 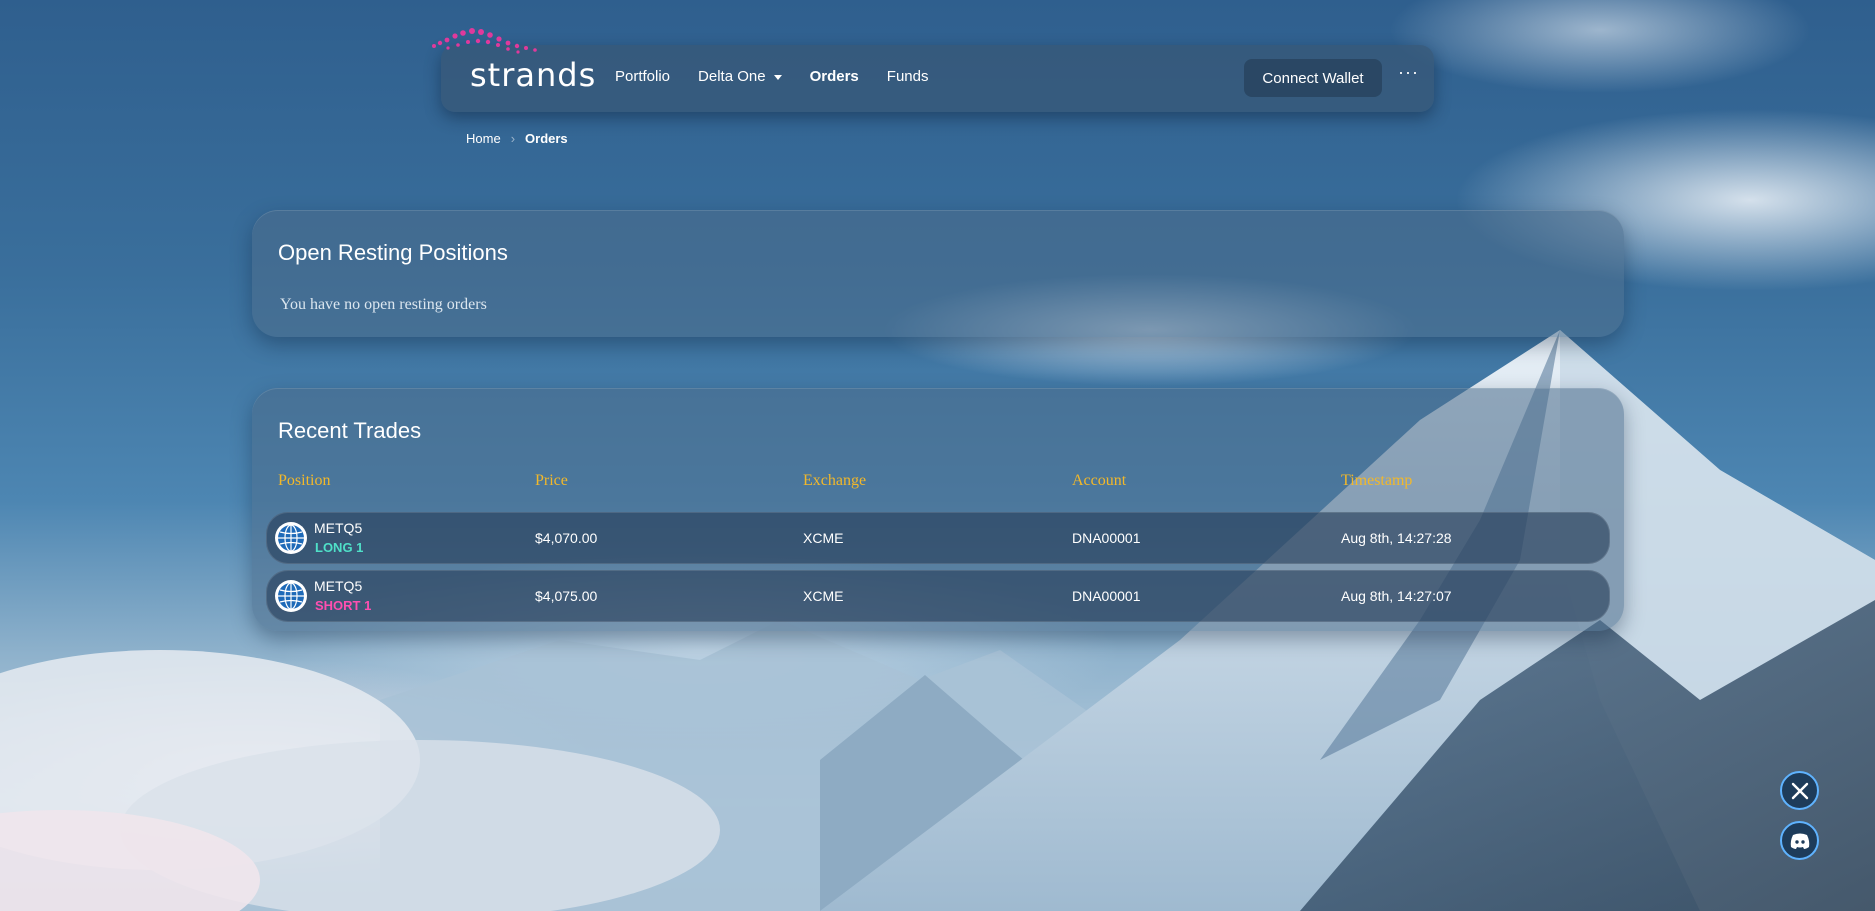 I want to click on empty-state-message: You have no open resting orders, so click(x=383, y=304).